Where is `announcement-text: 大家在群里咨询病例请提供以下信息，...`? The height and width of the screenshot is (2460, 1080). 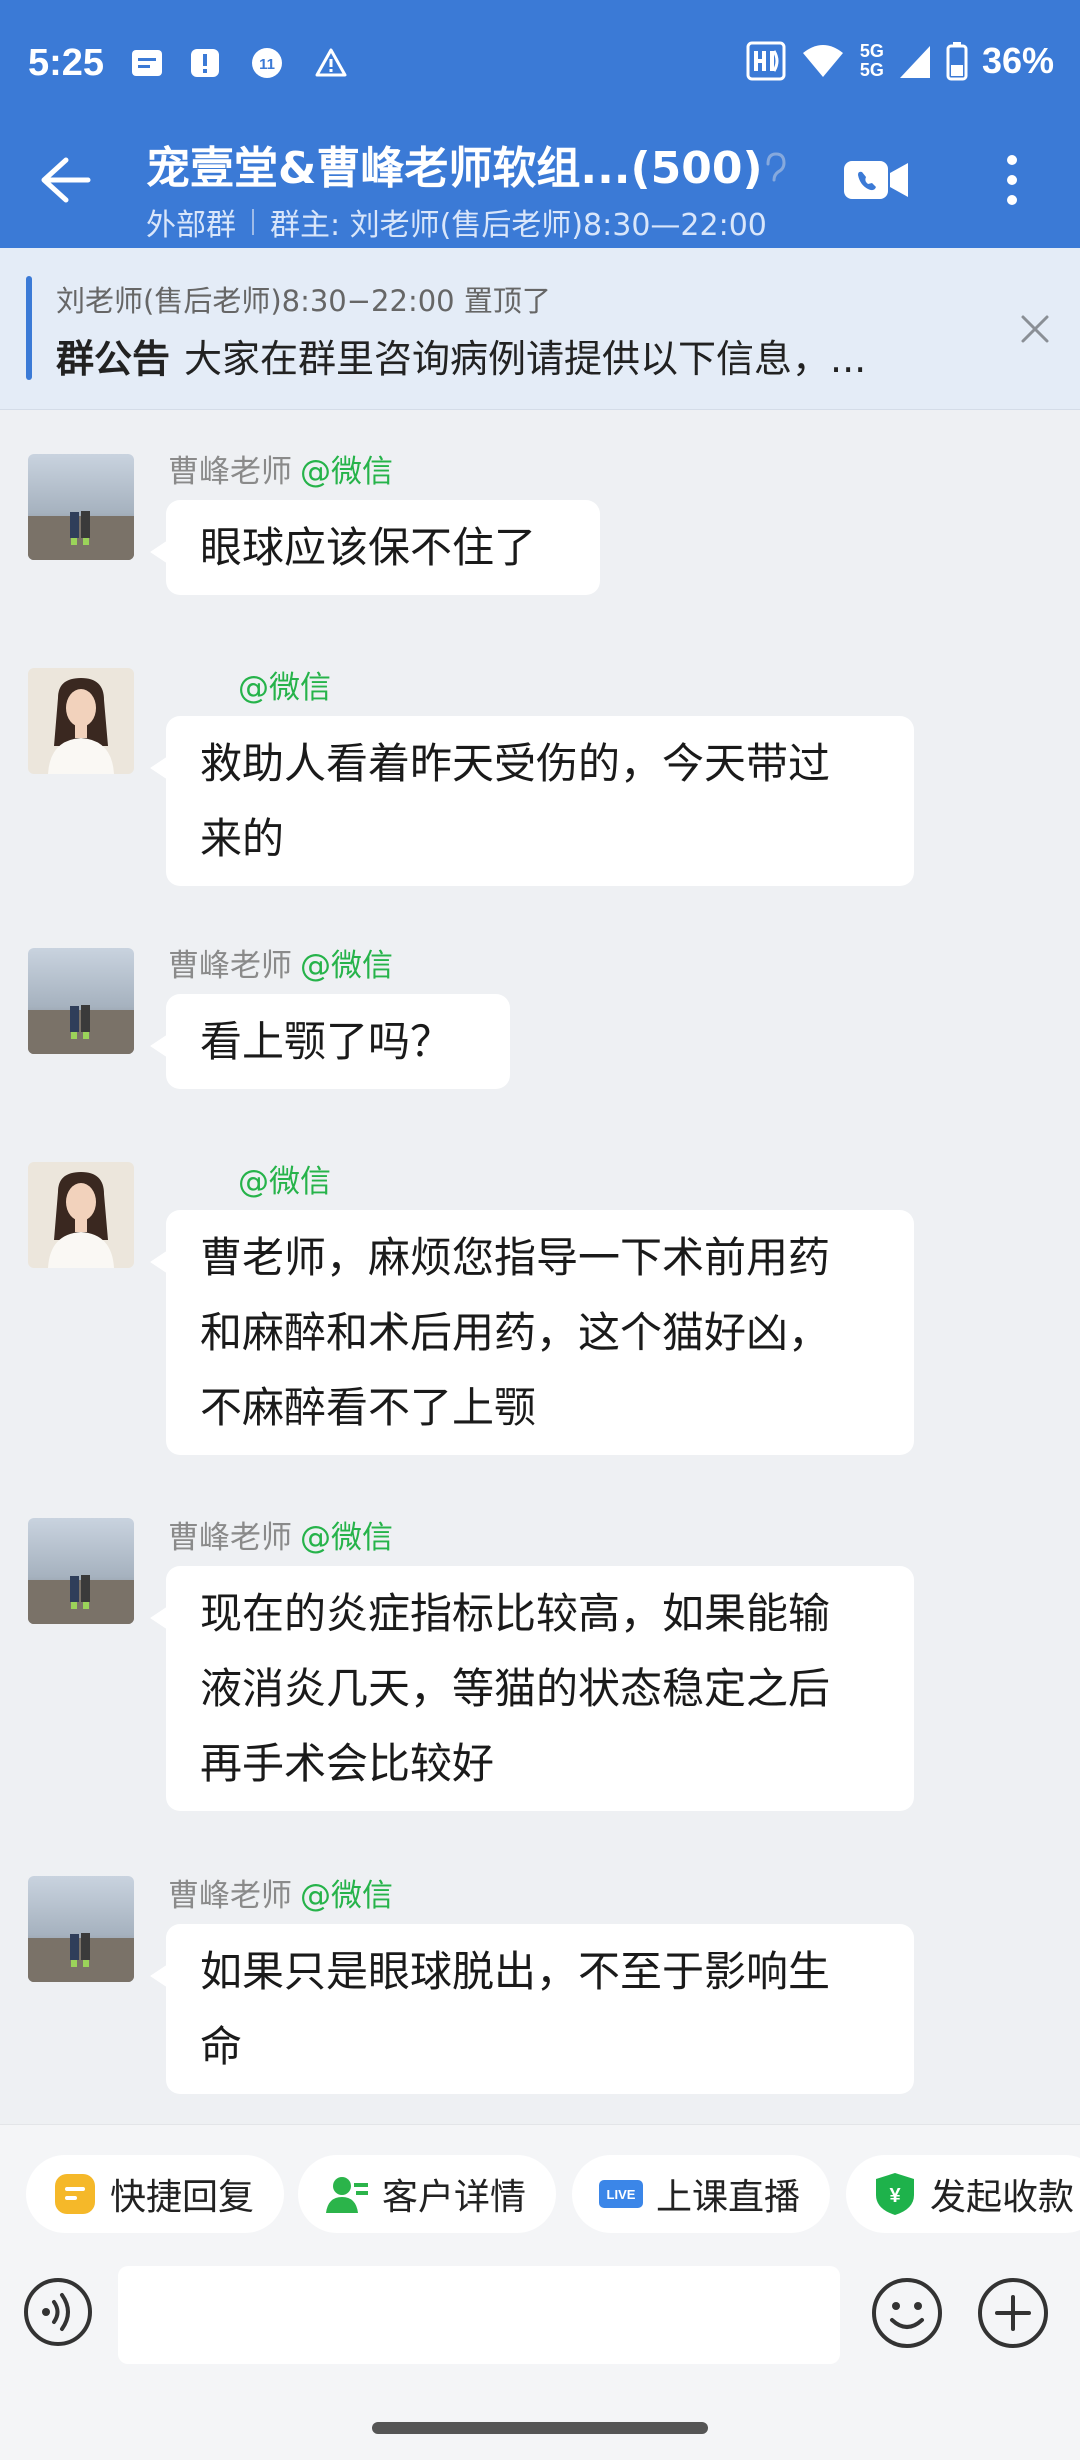
announcement-text: 大家在群里咨询病例请提供以下信息，... is located at coordinates (525, 359).